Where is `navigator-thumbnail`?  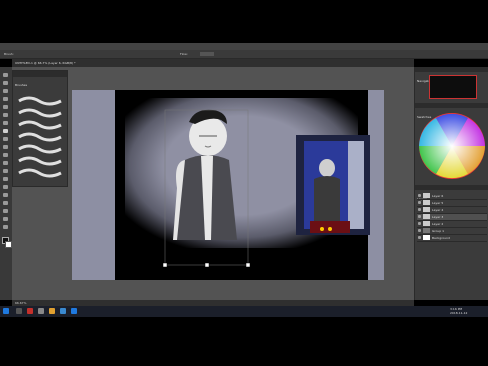
navigator-thumbnail is located at coordinates (453, 87).